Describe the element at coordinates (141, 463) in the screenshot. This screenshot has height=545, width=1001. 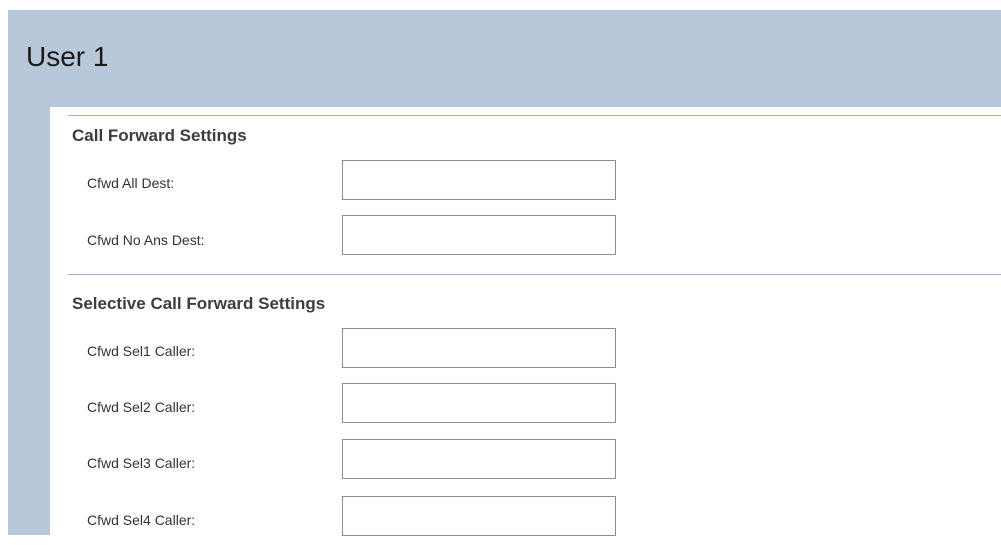
I see `cfwd-sel3-caller-label: Cfwd Sel3 Caller:` at that location.